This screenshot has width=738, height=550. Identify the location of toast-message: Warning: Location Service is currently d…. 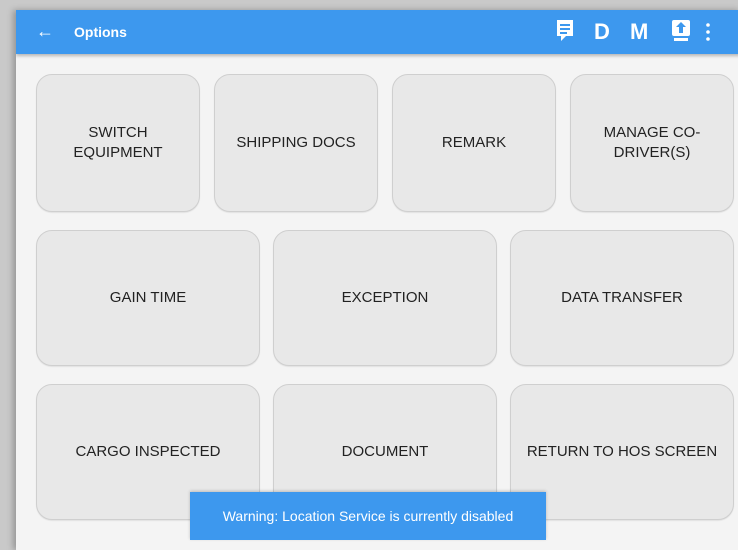
(368, 516).